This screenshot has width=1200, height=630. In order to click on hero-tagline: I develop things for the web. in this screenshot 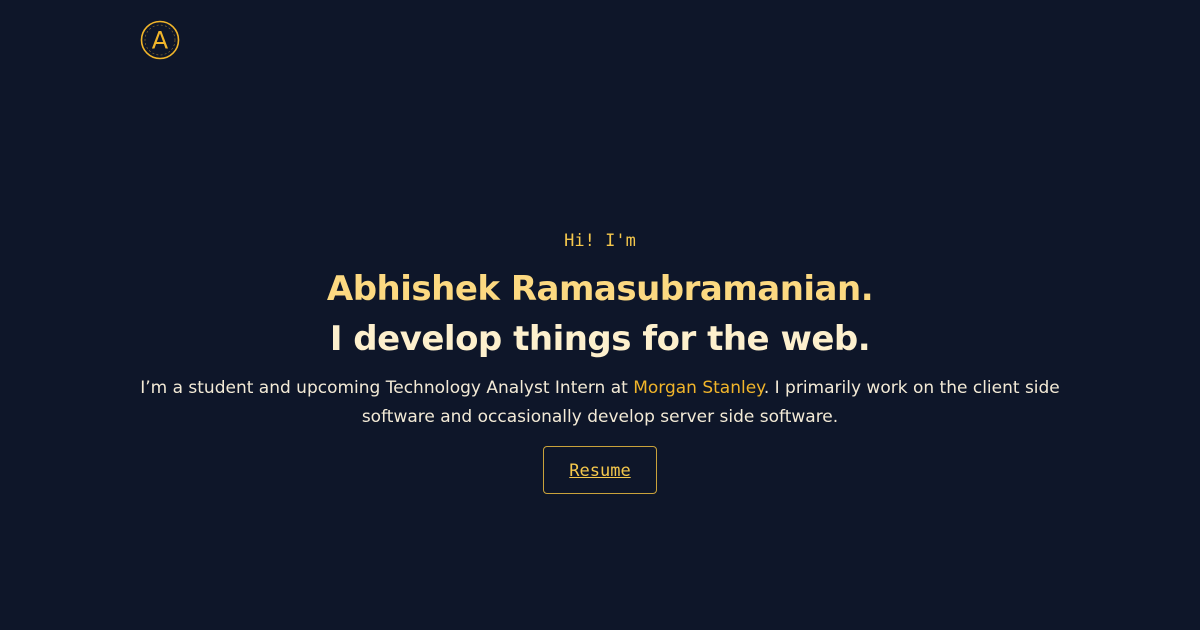, I will do `click(600, 339)`.